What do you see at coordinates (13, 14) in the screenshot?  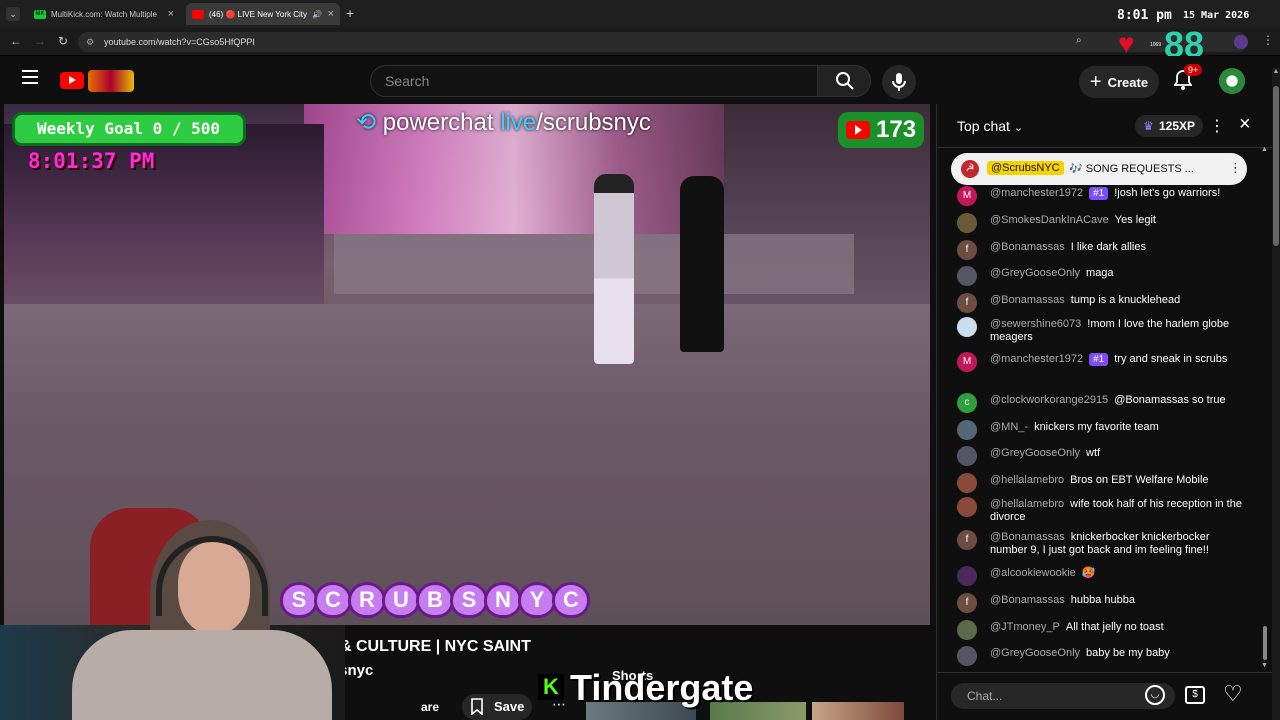 I see `tab-list-button: ⌄` at bounding box center [13, 14].